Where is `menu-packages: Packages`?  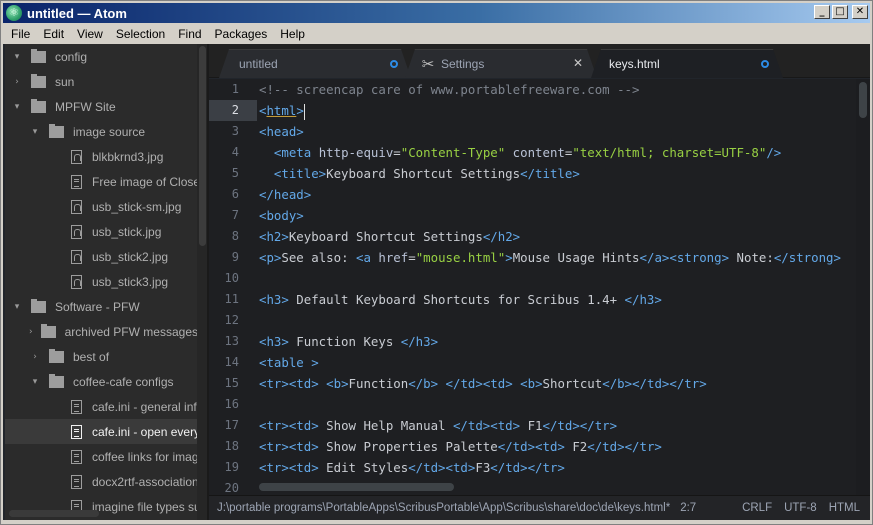 menu-packages: Packages is located at coordinates (241, 34).